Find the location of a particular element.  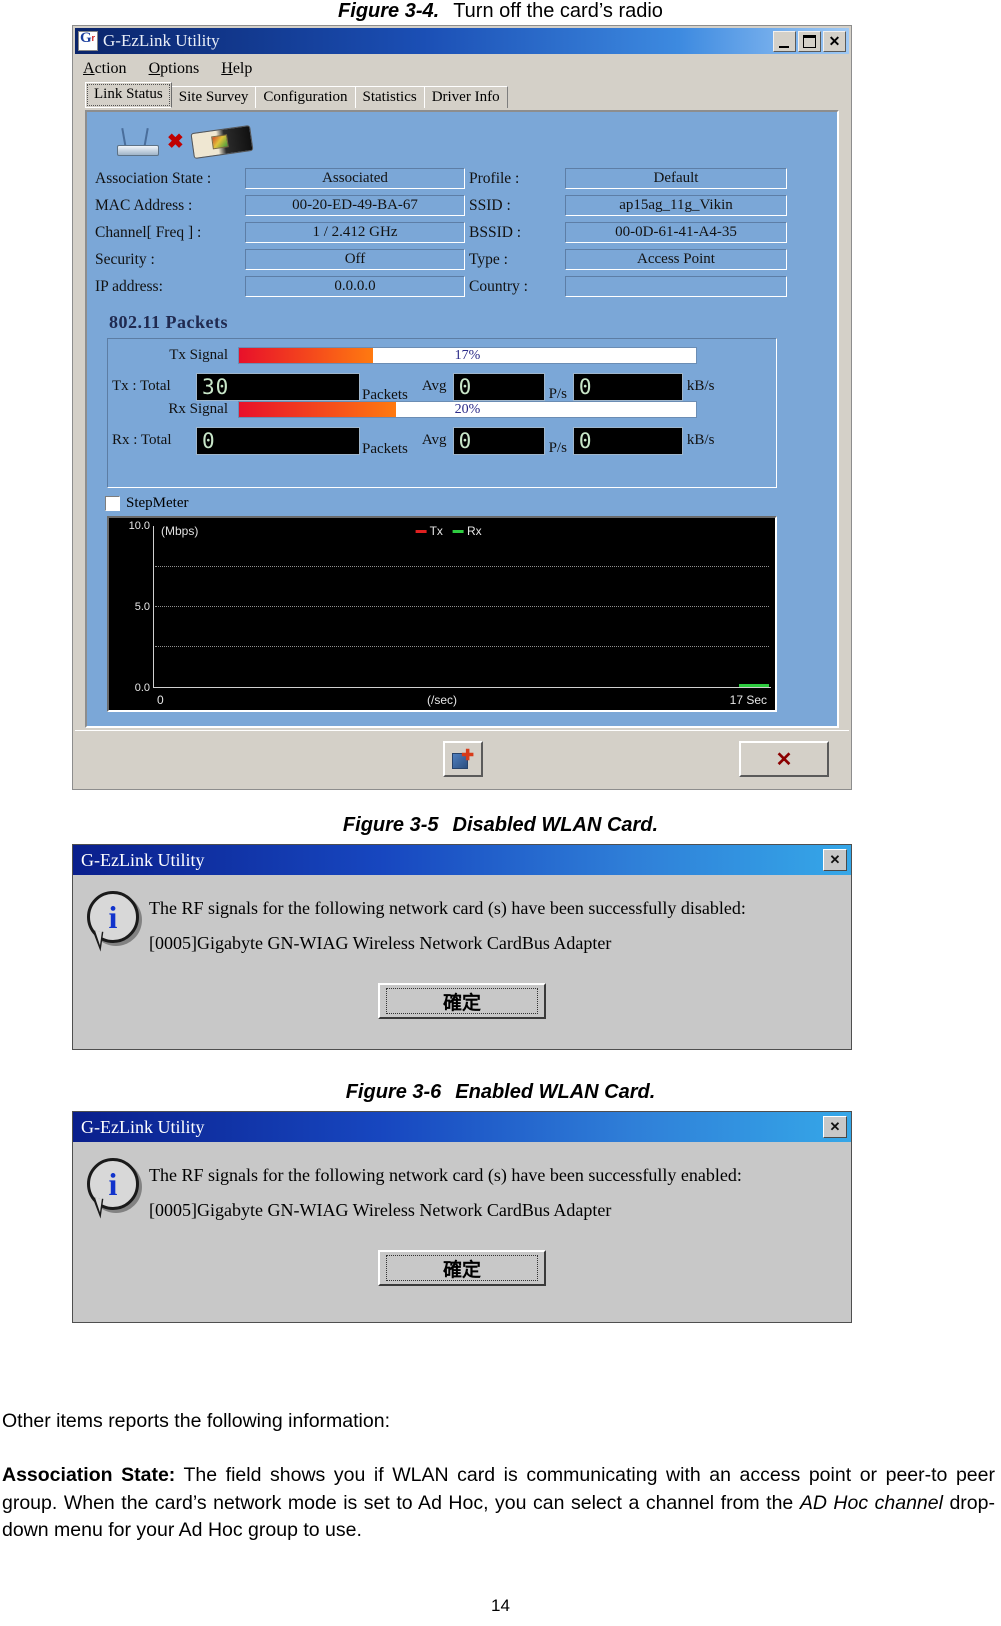

menu-item-help: Help is located at coordinates (236, 69).